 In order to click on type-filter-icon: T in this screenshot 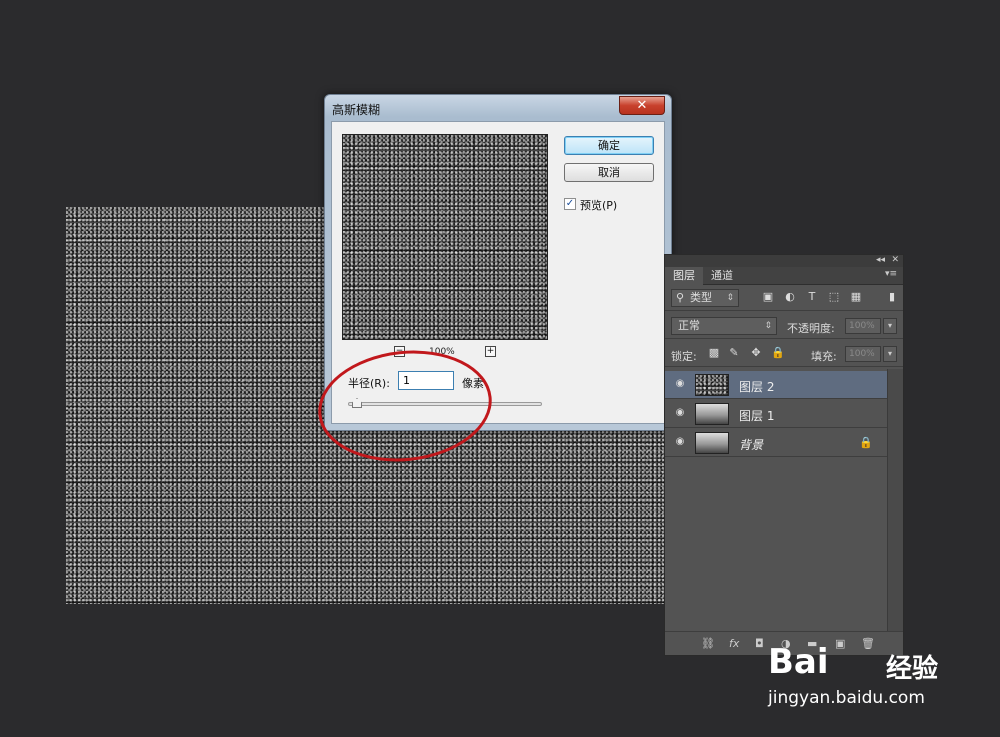, I will do `click(812, 297)`.